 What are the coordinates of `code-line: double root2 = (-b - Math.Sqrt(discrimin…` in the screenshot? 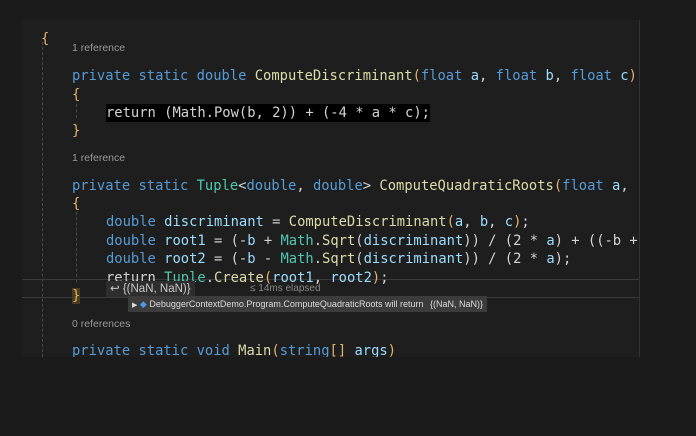 It's located at (338, 259).